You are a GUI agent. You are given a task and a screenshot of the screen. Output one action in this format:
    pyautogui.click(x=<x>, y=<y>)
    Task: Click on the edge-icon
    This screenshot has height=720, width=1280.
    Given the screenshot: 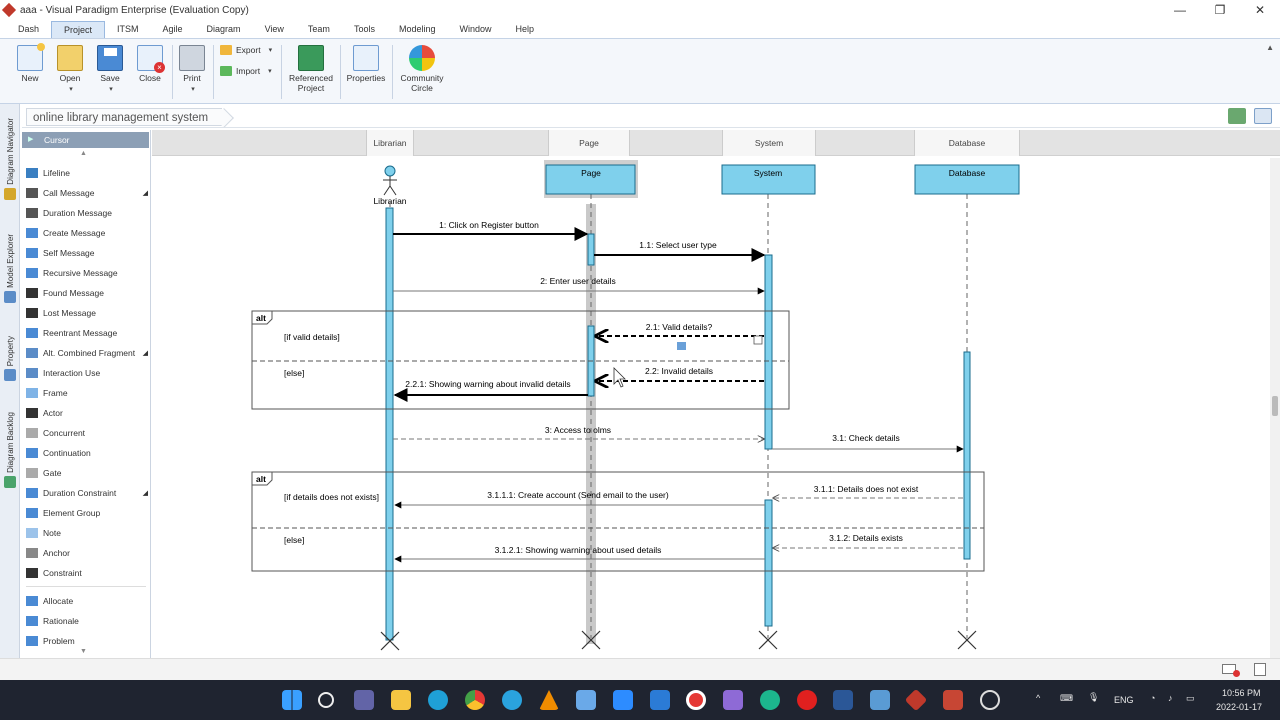 What is the action you would take?
    pyautogui.click(x=438, y=700)
    